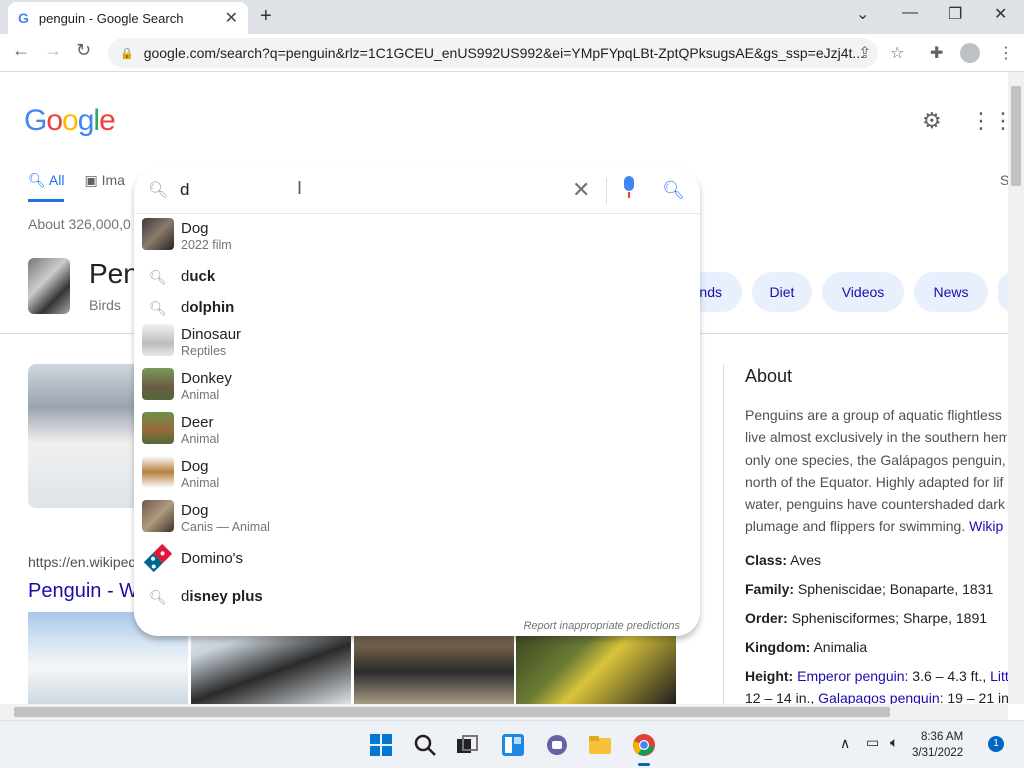 The image size is (1024, 768). I want to click on fact-label: Kingdom:, so click(777, 647).